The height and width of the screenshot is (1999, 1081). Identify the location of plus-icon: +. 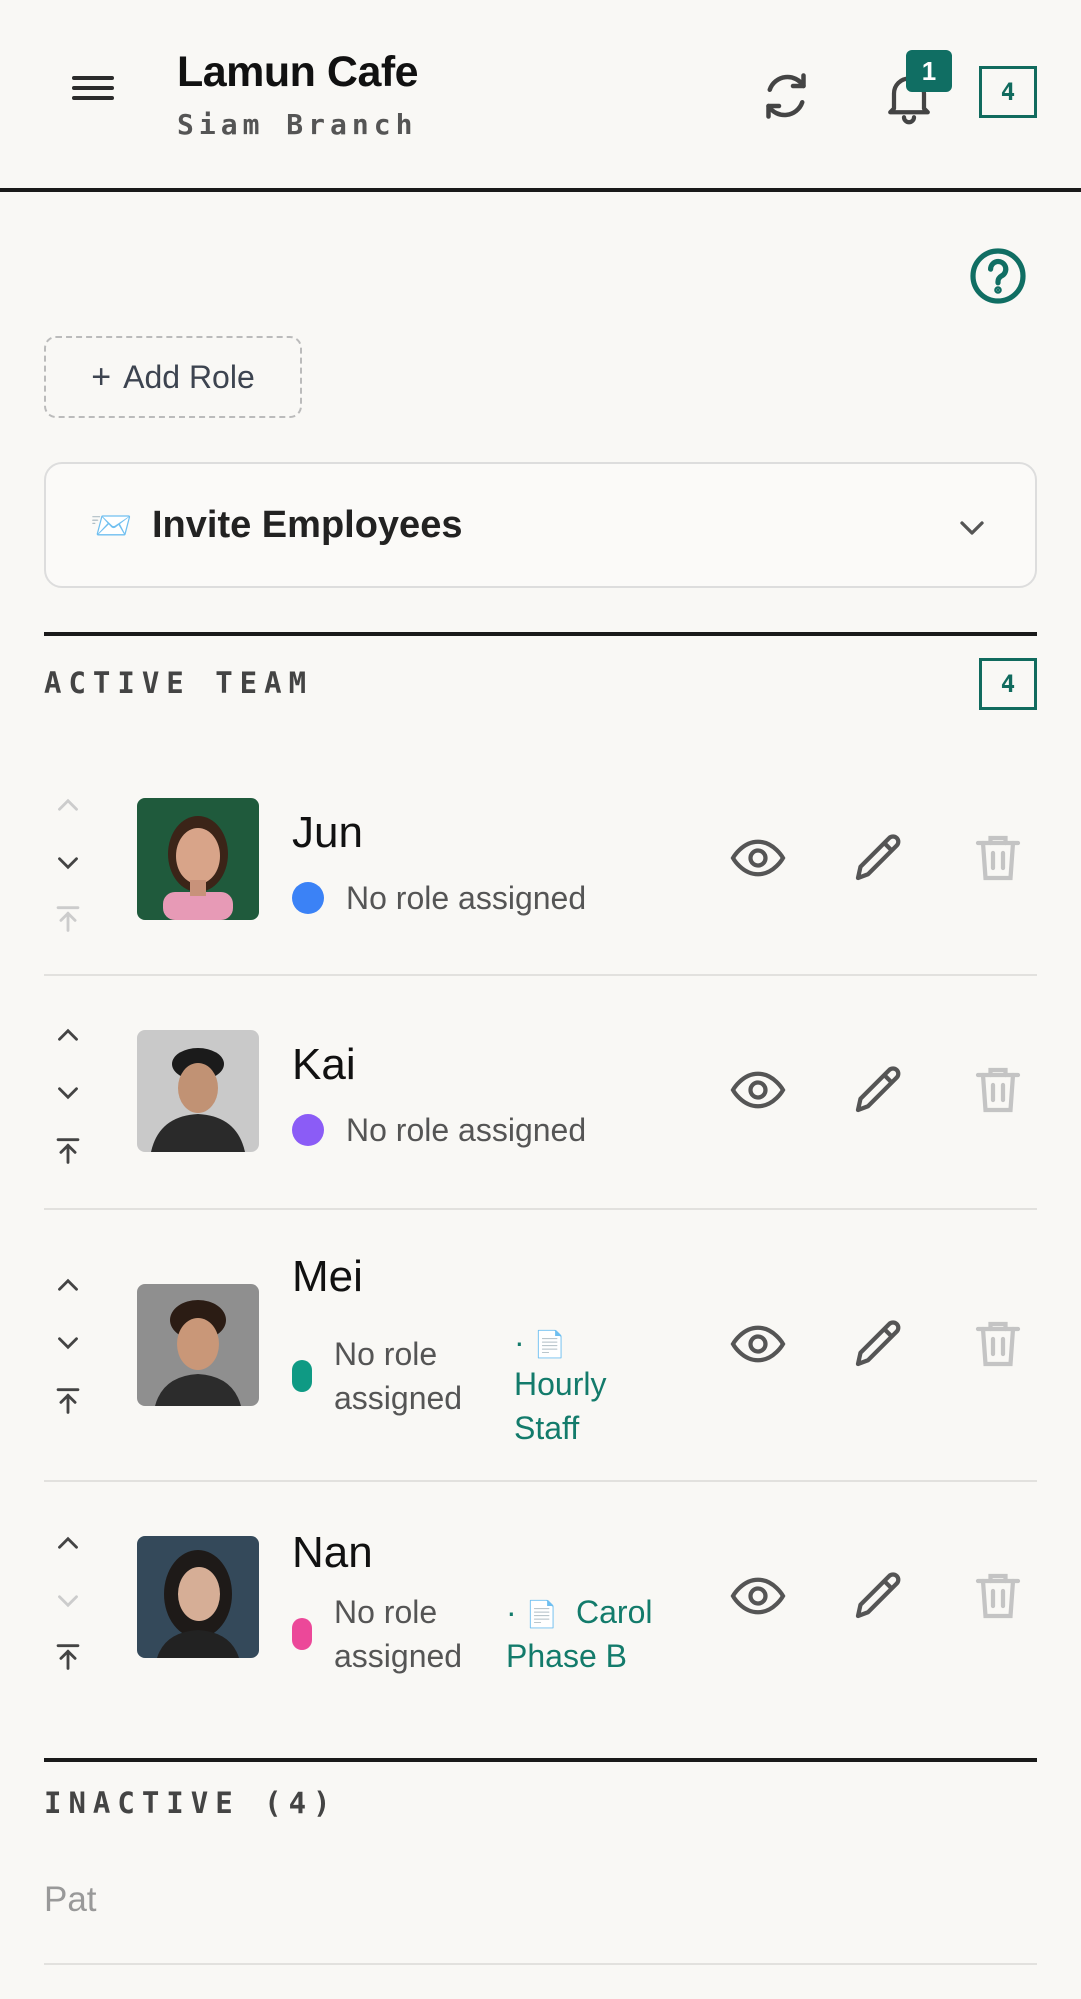
(101, 376).